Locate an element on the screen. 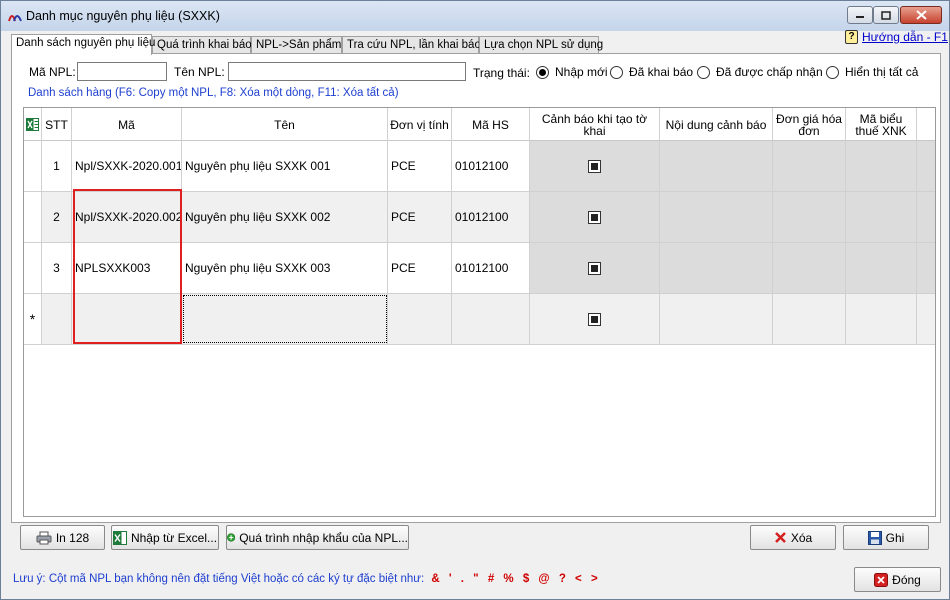 The image size is (950, 600). radio-label: Đã được chấp nhận is located at coordinates (769, 72).